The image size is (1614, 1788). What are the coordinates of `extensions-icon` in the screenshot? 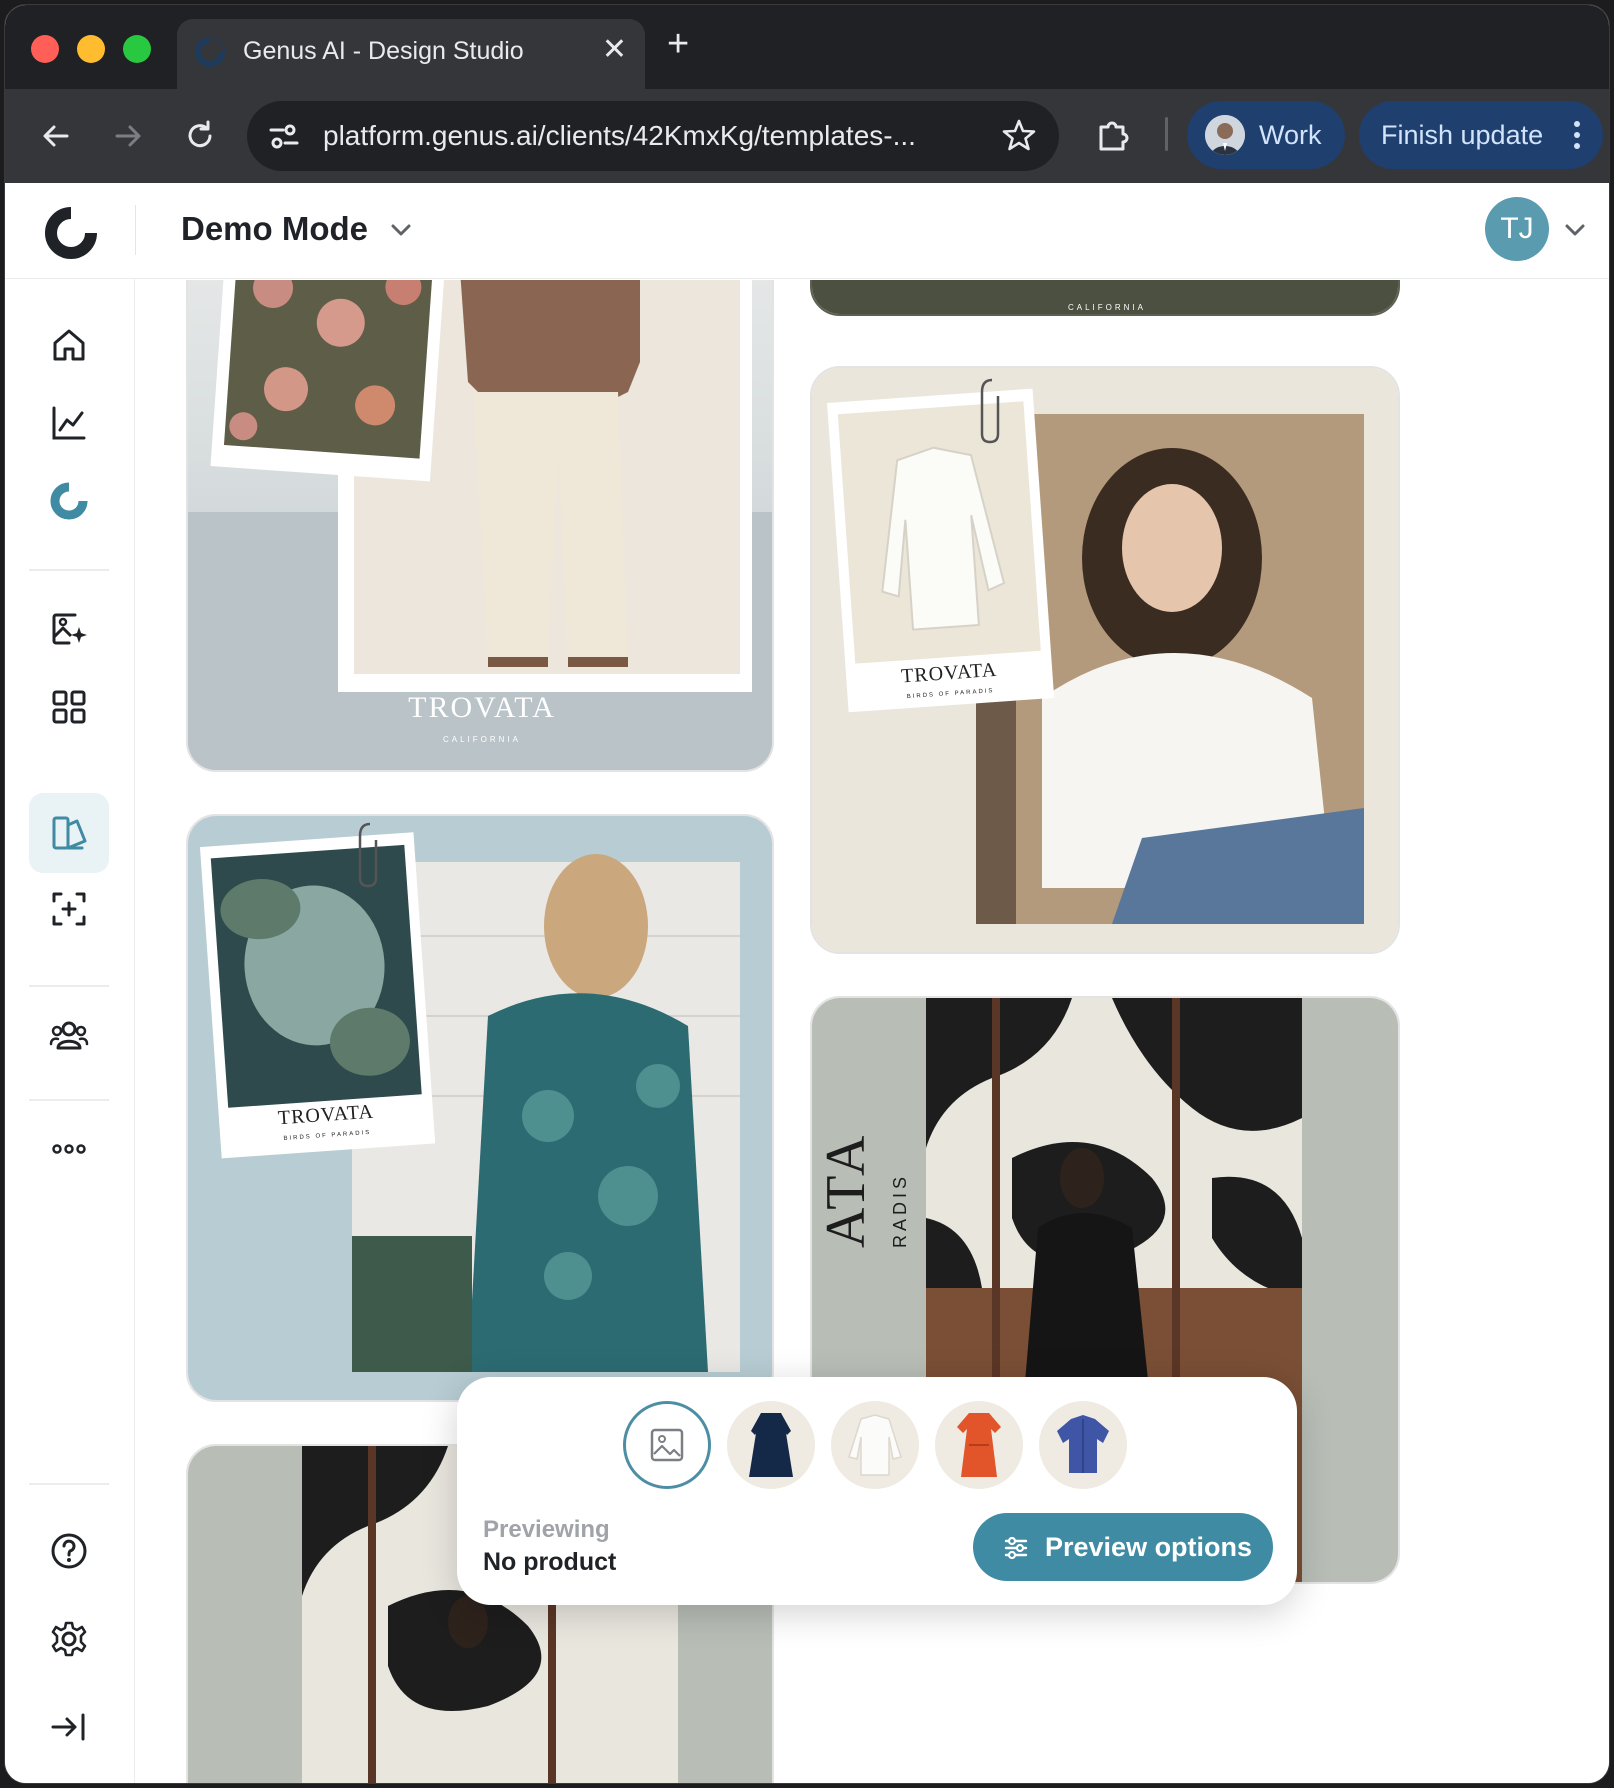 It's located at (1113, 135).